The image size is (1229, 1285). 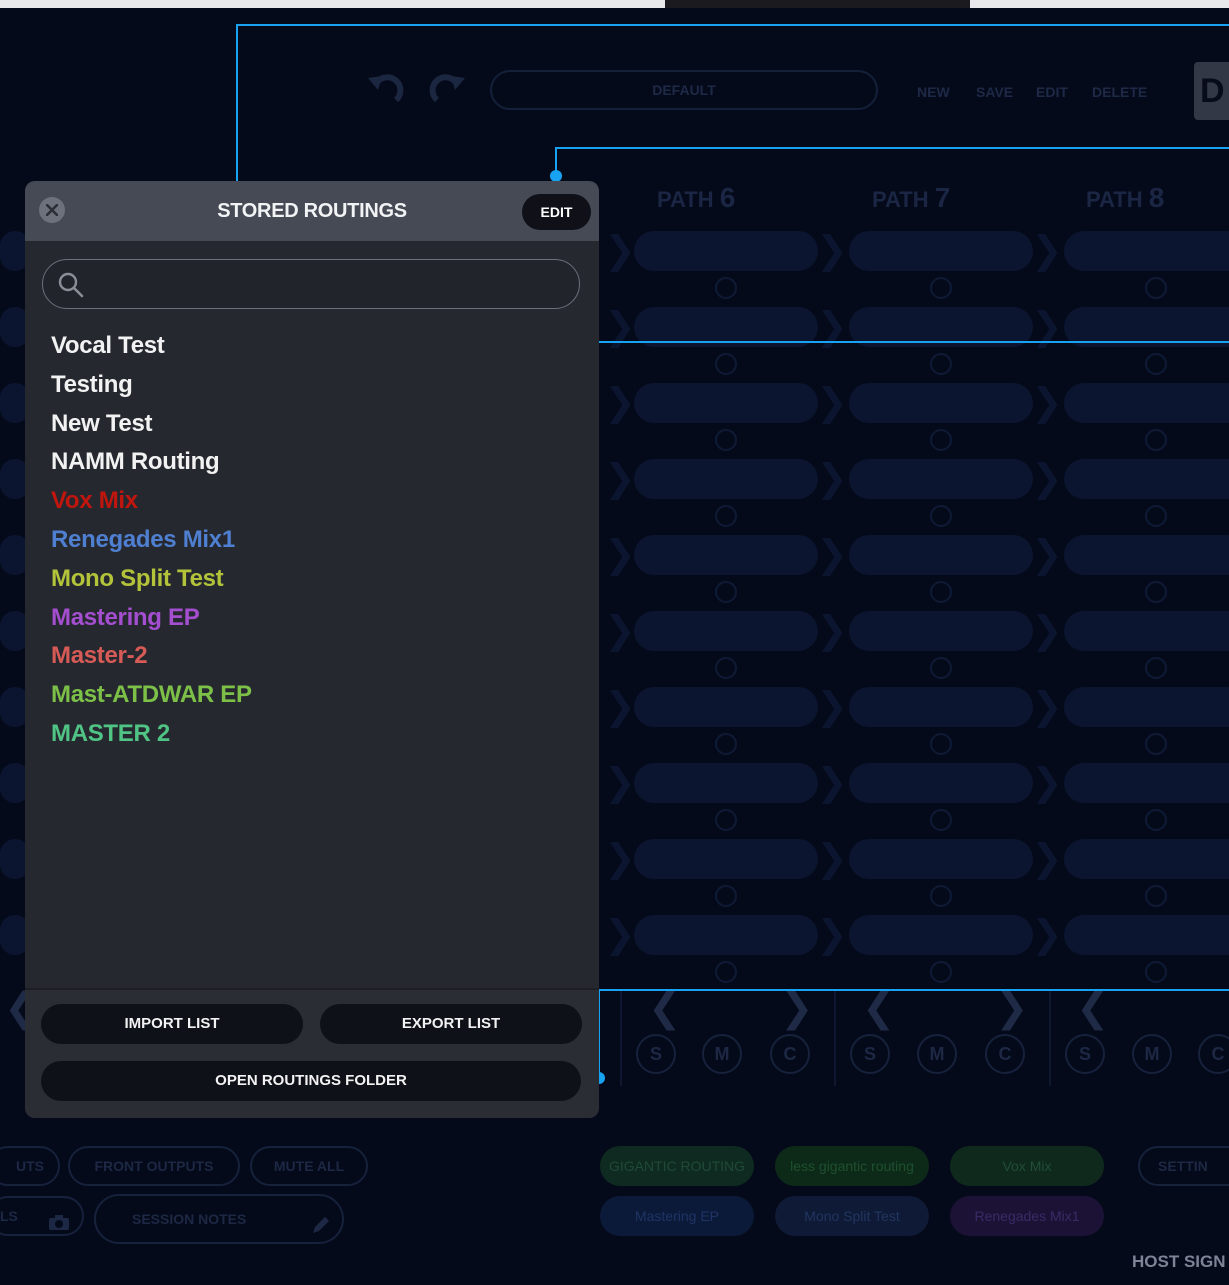 What do you see at coordinates (151, 347) in the screenshot?
I see `routing-list-item: Vocal Test` at bounding box center [151, 347].